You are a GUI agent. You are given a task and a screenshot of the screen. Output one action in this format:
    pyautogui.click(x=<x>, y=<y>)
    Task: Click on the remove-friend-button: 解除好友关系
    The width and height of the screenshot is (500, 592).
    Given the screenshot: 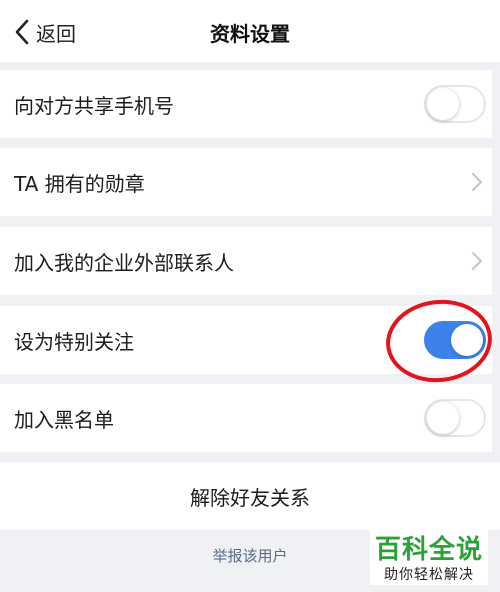 What is the action you would take?
    pyautogui.click(x=250, y=496)
    